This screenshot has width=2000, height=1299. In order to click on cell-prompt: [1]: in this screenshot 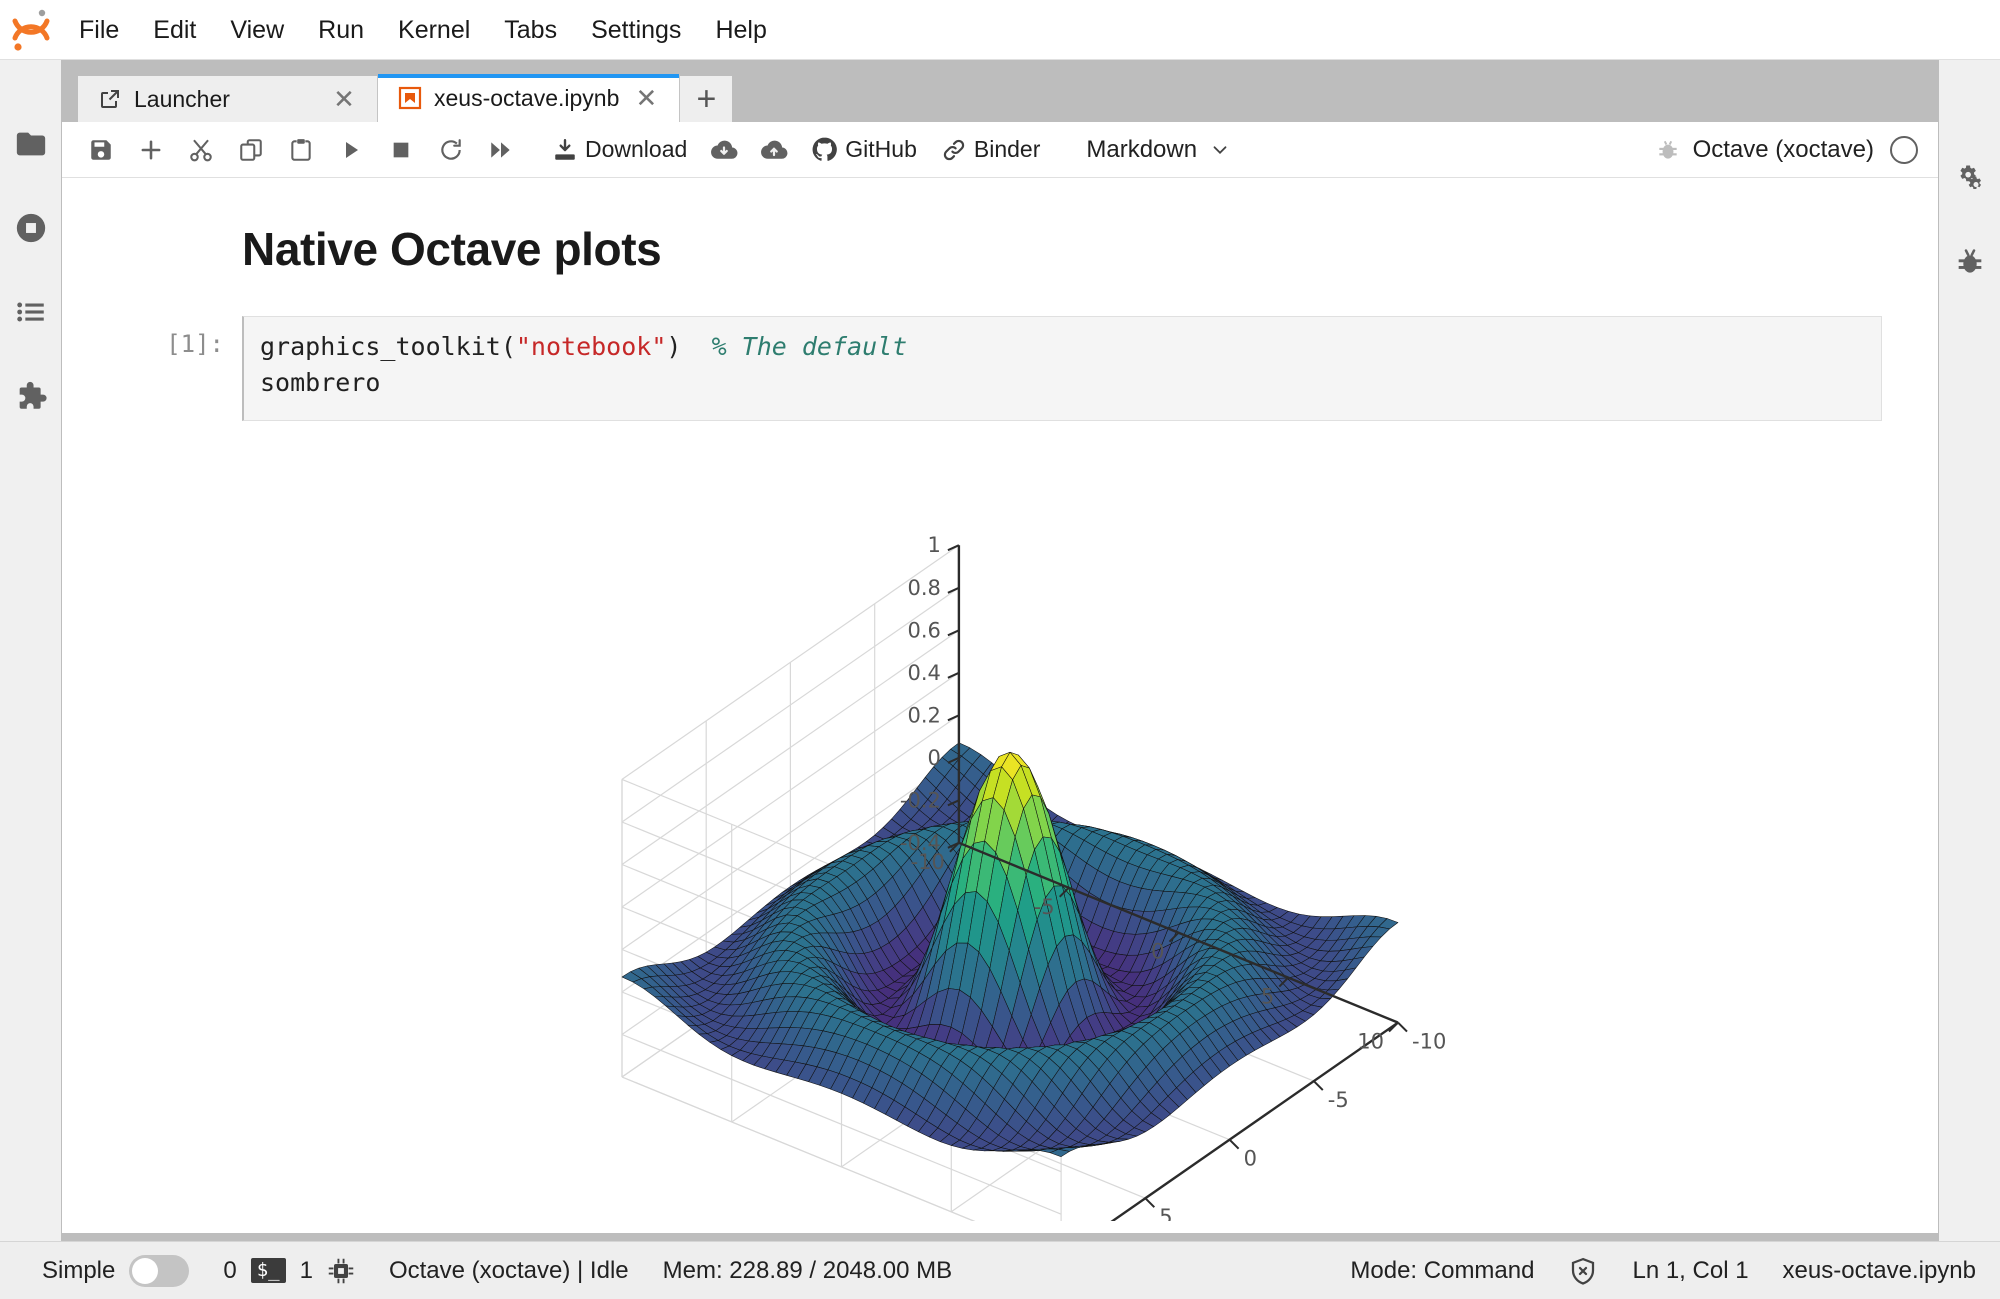, I will do `click(195, 344)`.